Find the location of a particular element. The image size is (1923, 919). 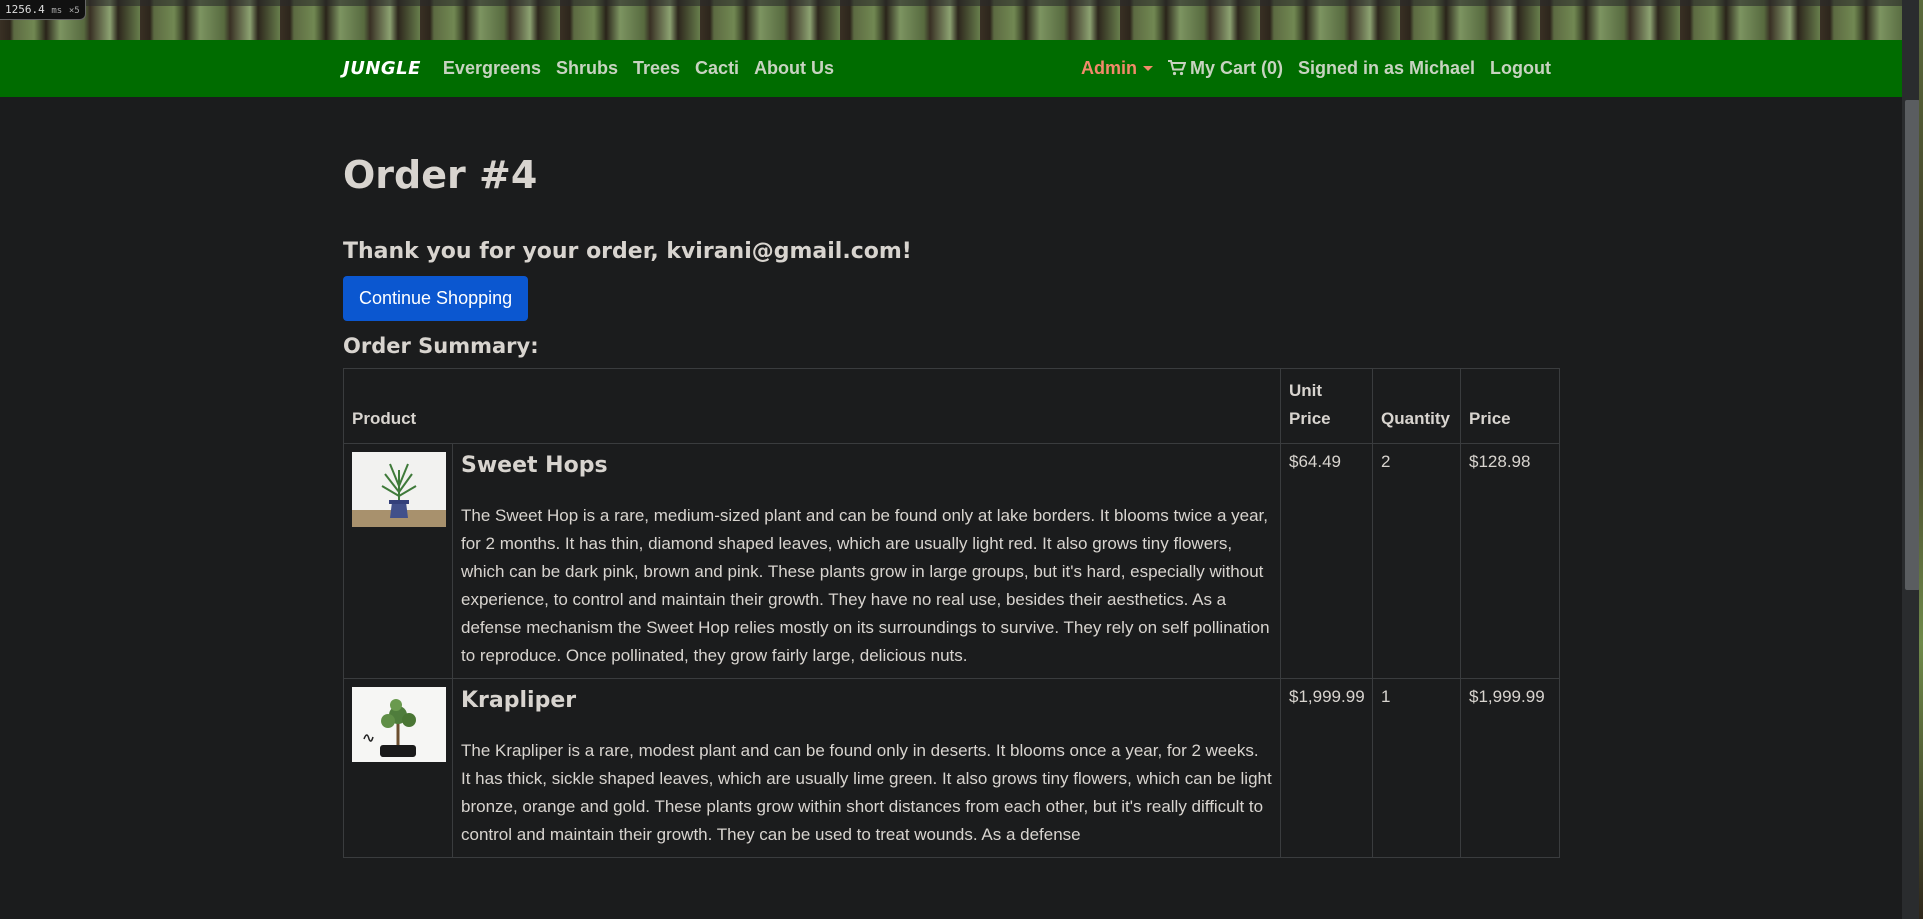

admin-dropdown: Admin is located at coordinates (1117, 68).